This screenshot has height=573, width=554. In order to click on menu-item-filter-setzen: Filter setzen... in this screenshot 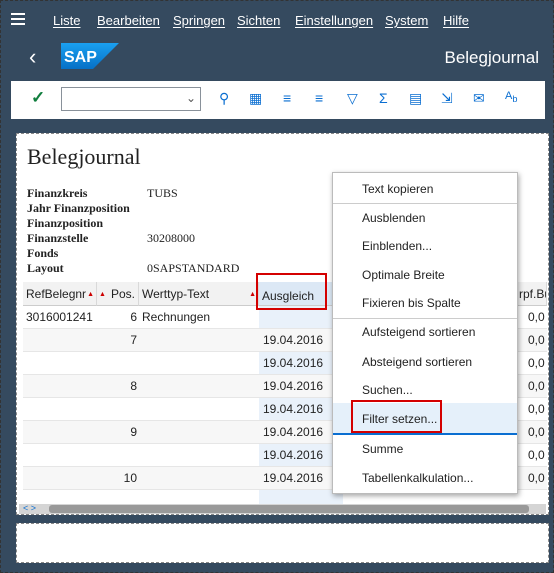, I will do `click(399, 419)`.